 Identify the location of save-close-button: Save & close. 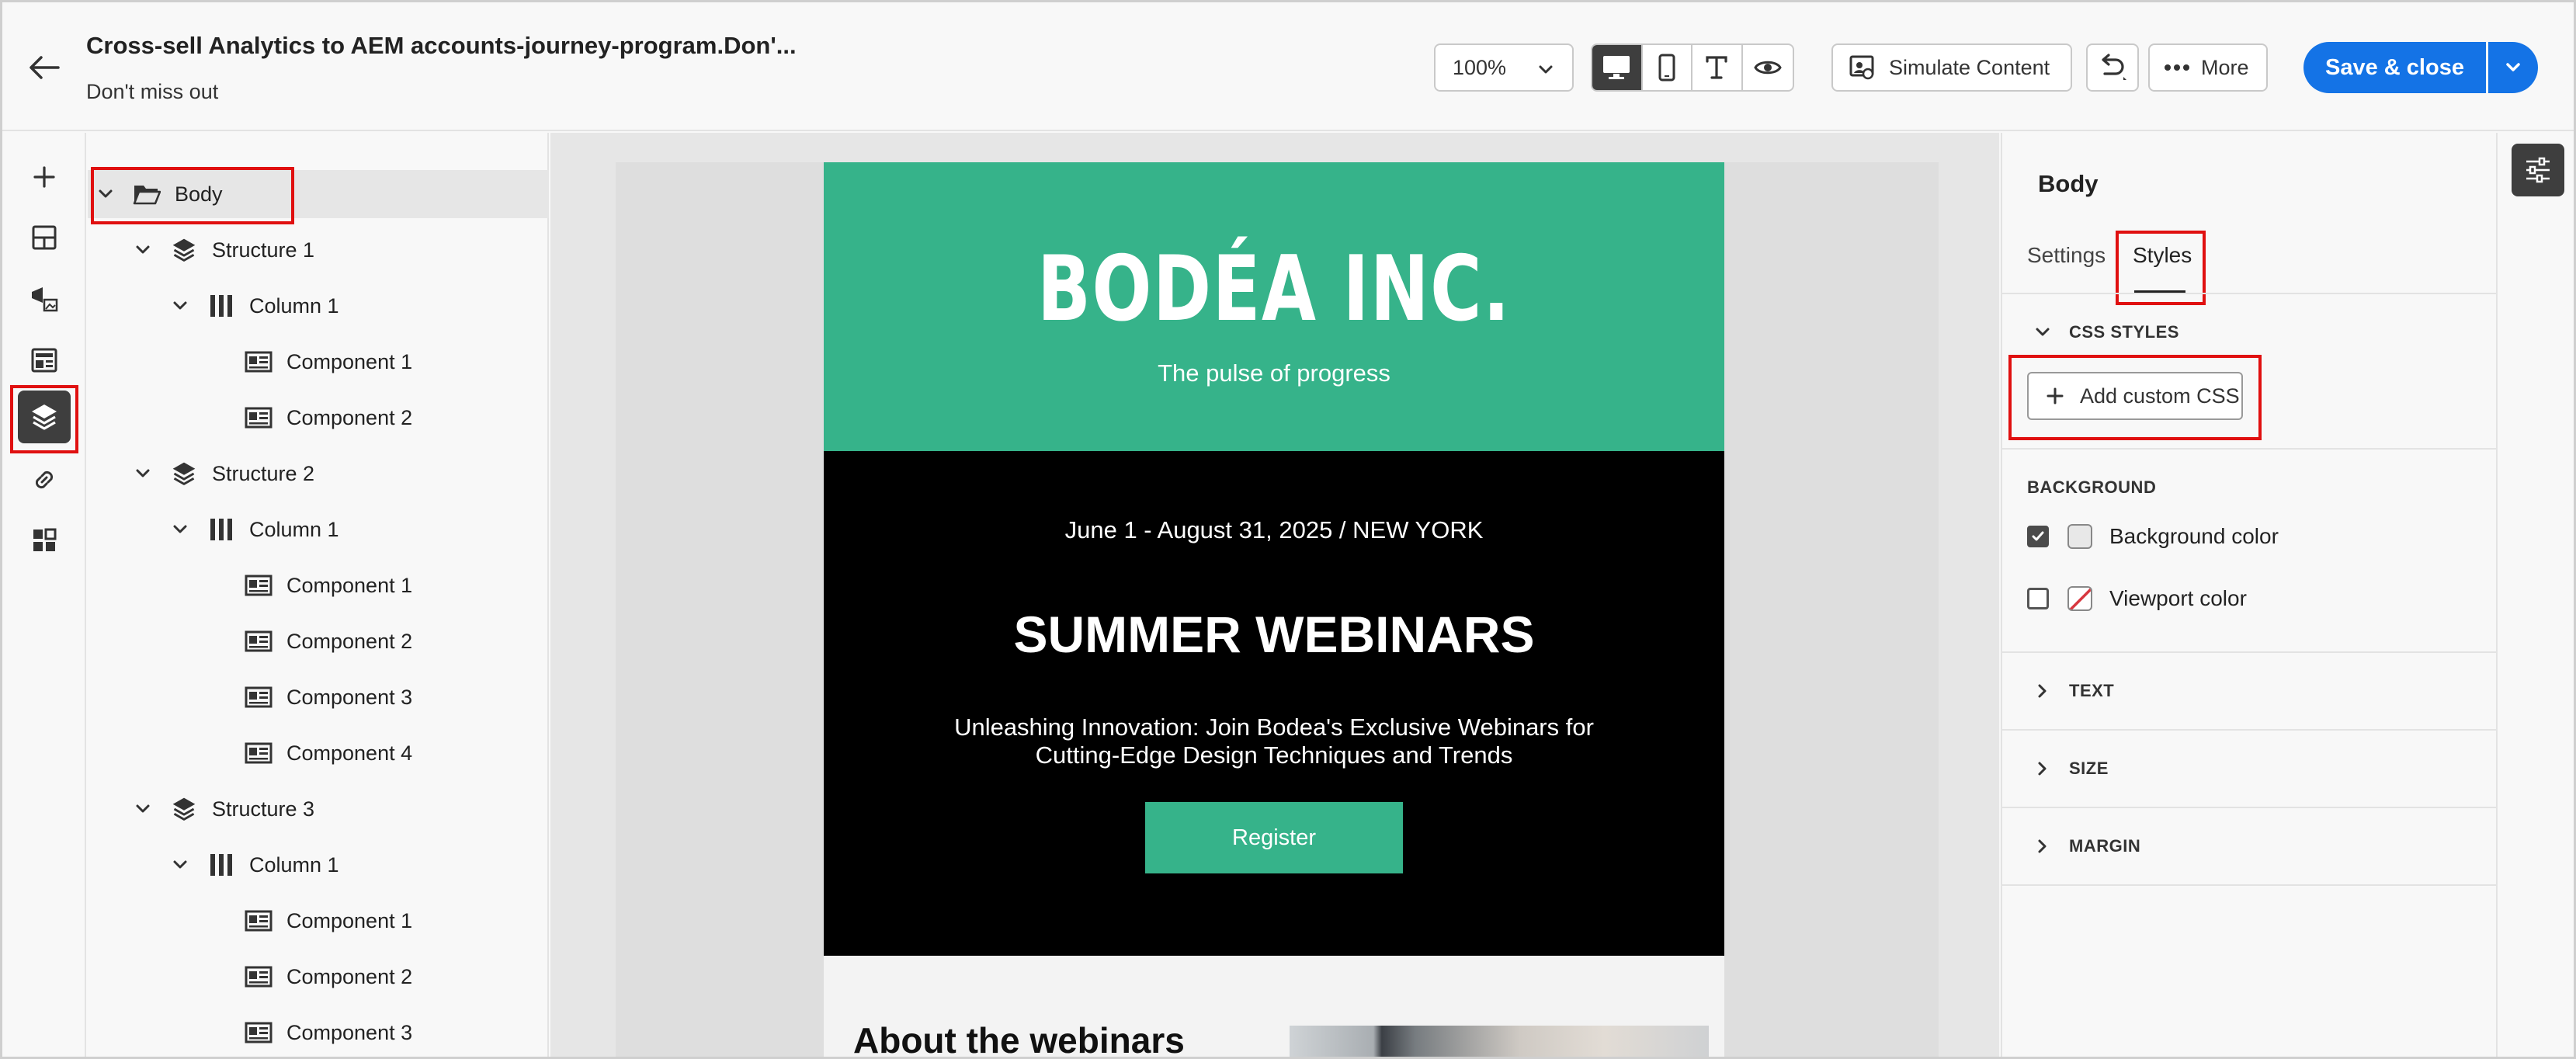
(2394, 67).